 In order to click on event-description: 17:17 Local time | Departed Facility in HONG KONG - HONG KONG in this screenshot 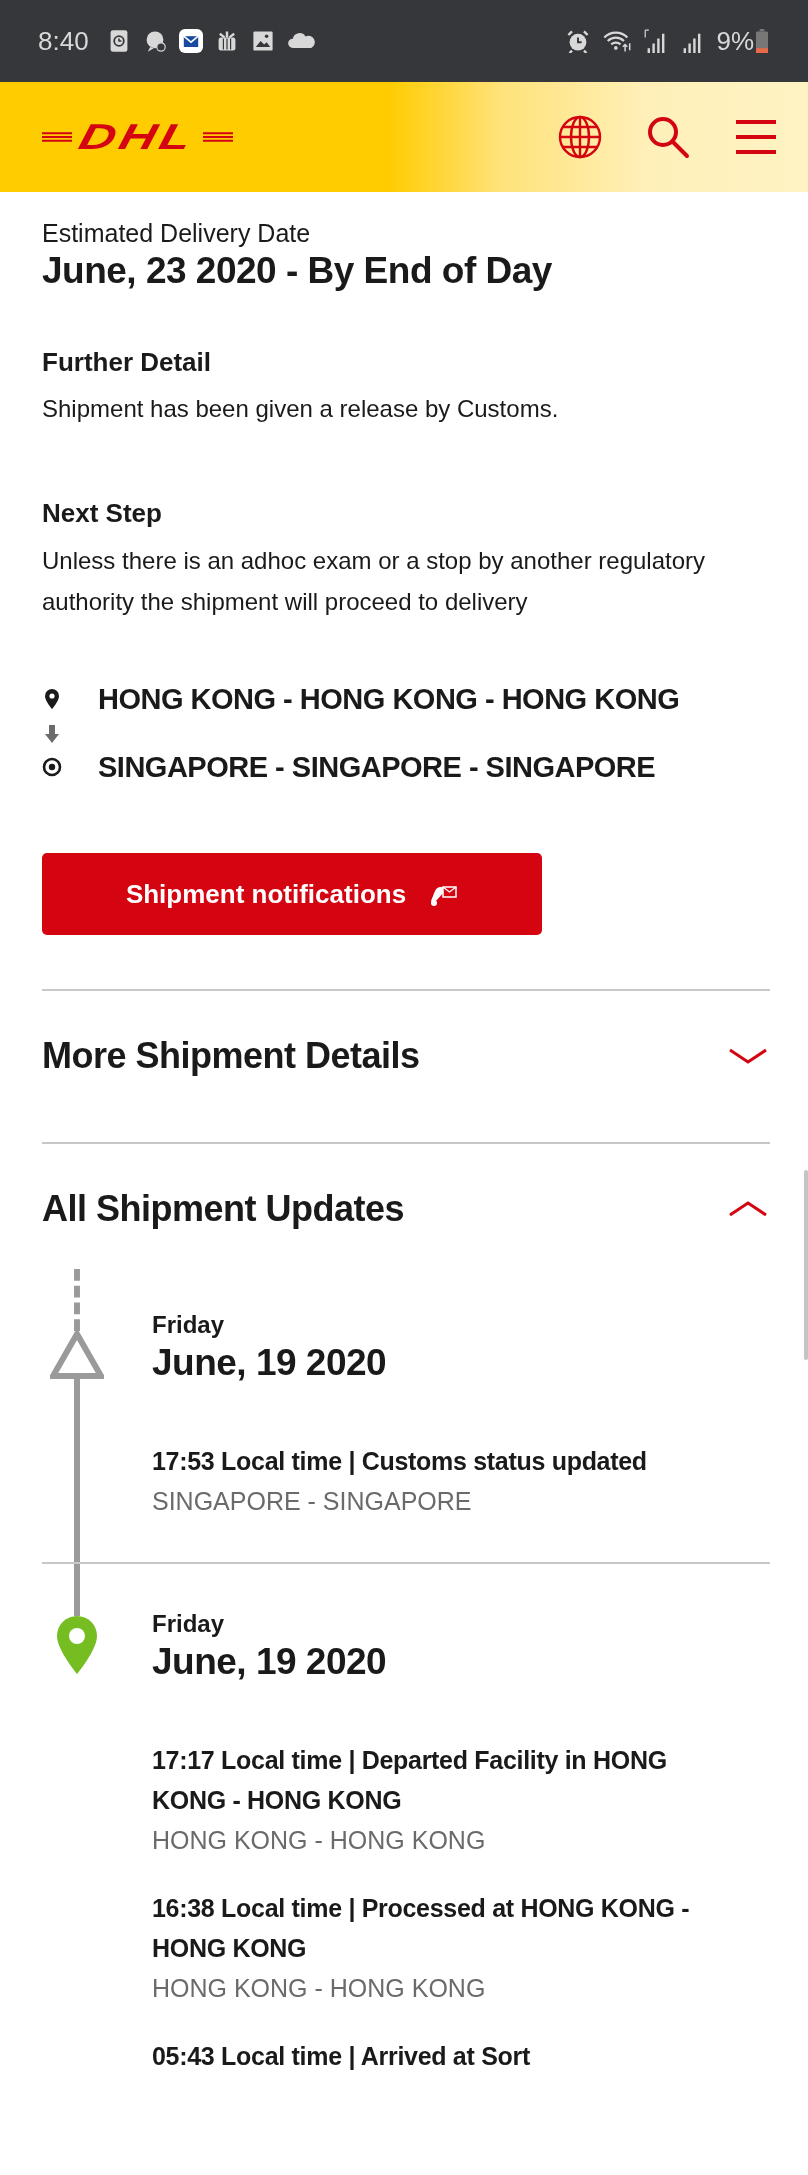, I will do `click(410, 1780)`.